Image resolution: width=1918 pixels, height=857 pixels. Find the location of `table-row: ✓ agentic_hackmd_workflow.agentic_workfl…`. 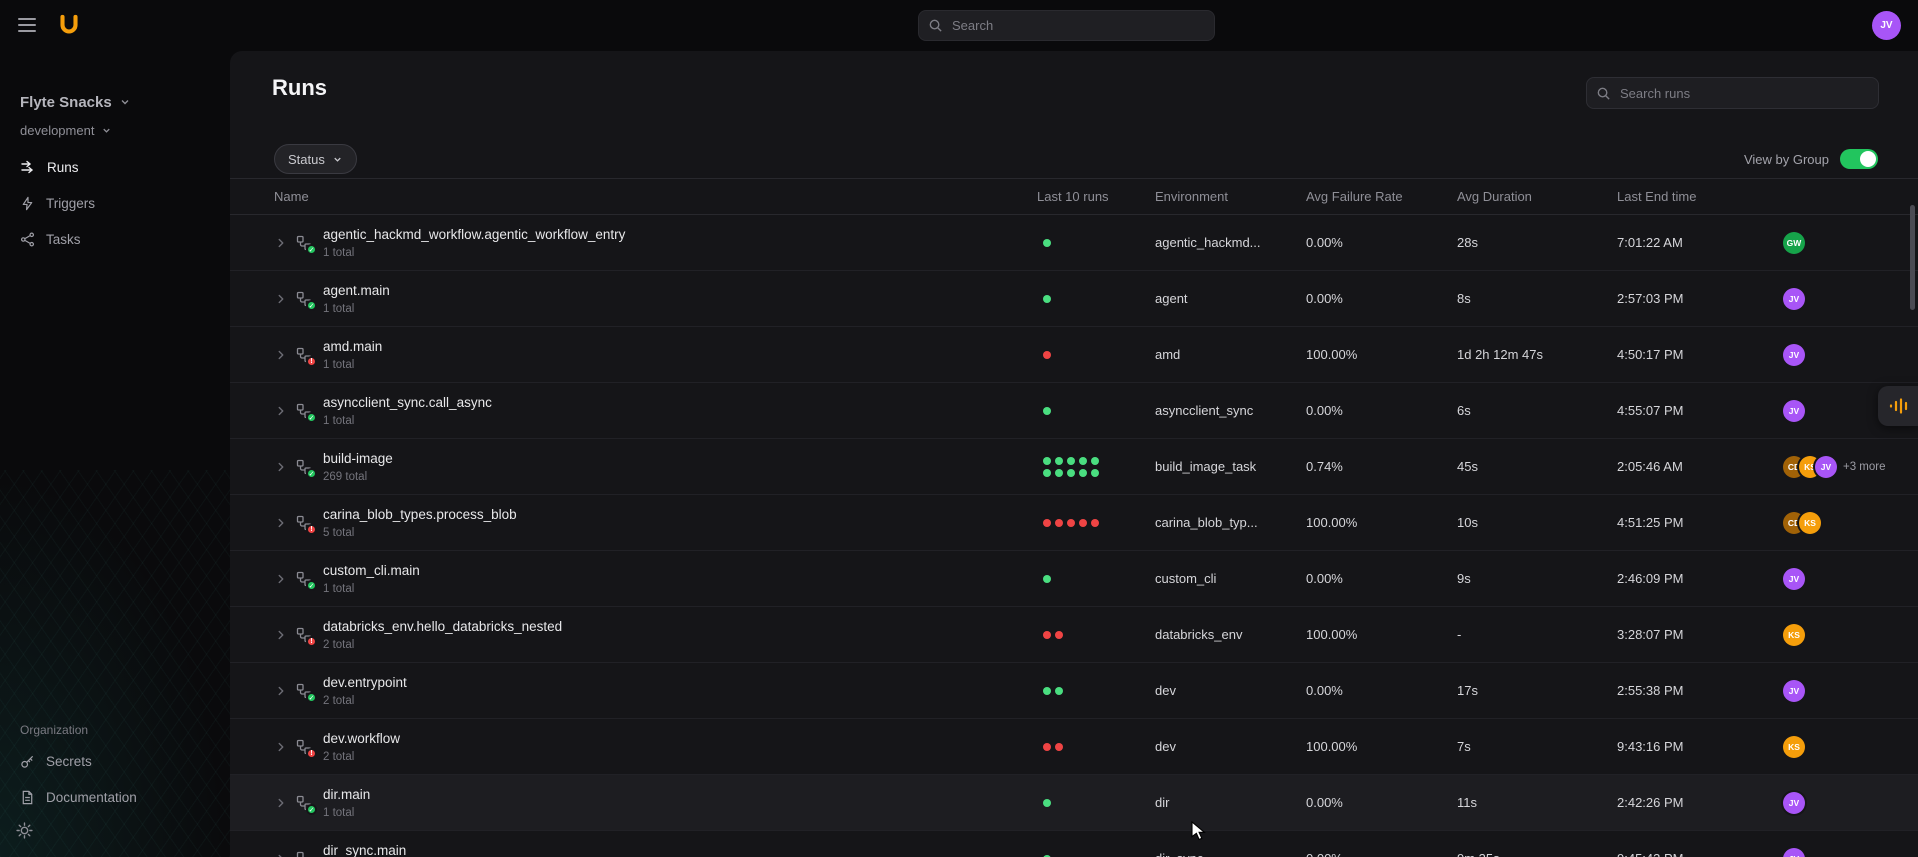

table-row: ✓ agentic_hackmd_workflow.agentic_workfl… is located at coordinates (1074, 243).